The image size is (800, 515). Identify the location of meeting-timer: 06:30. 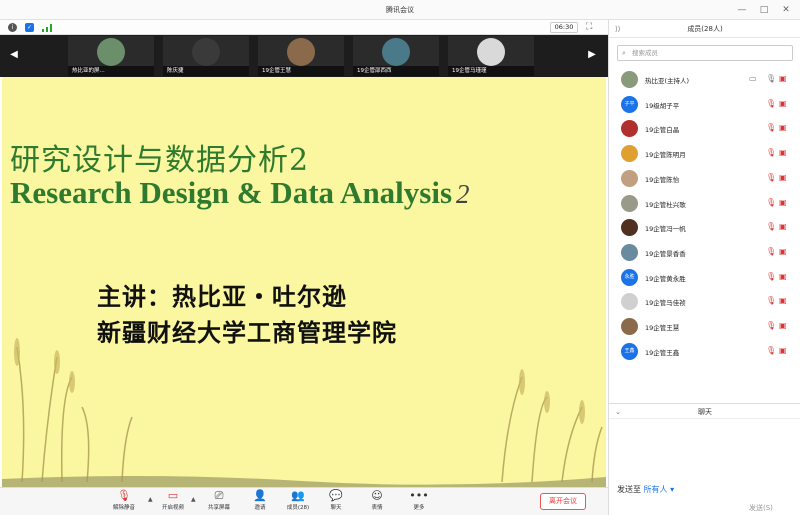
(564, 27).